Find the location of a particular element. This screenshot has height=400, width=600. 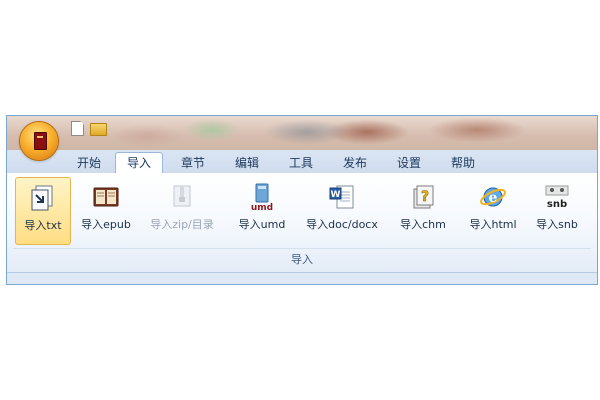

import-epub-label: 导入epub is located at coordinates (106, 224).